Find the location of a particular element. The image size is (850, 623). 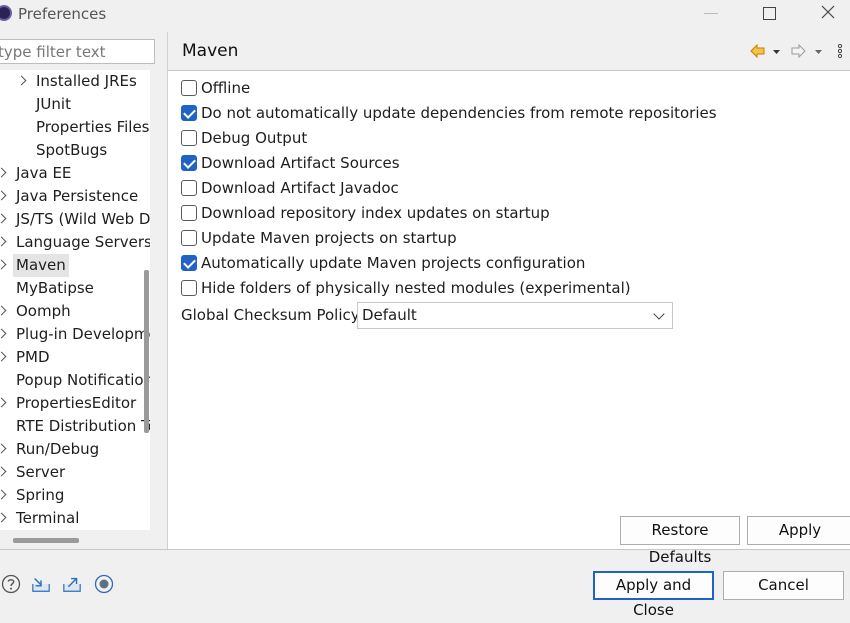

tree-vertical-scrollbar is located at coordinates (146, 351).